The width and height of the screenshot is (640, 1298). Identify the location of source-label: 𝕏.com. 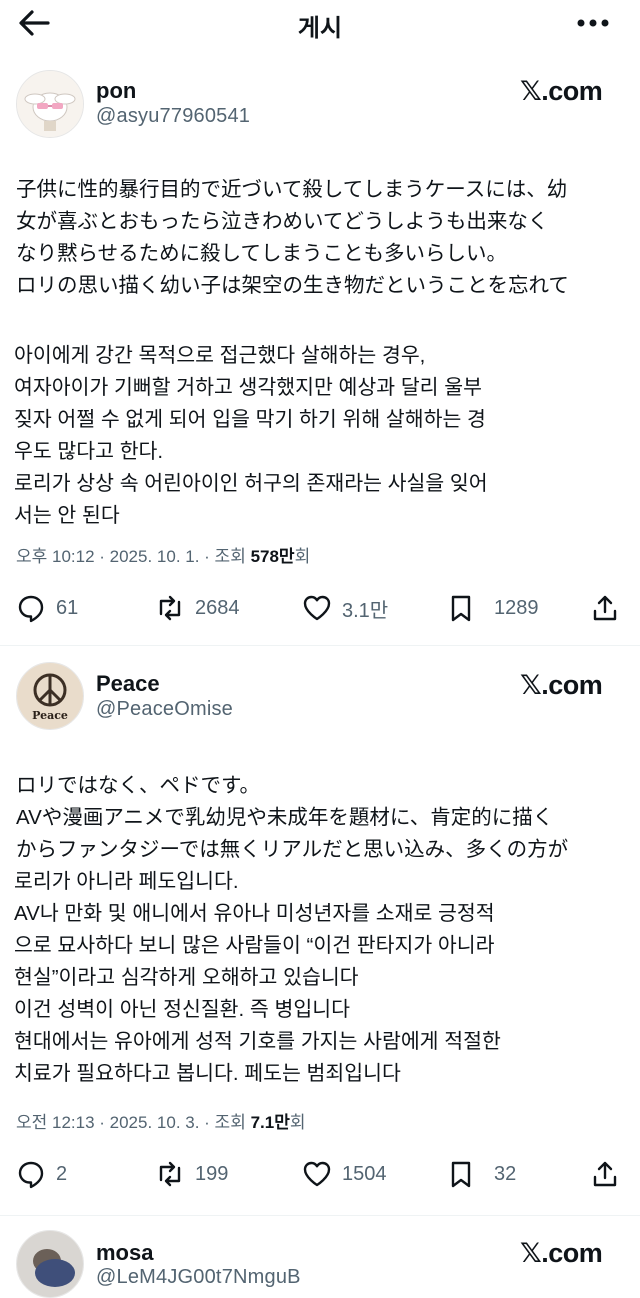
(561, 1253).